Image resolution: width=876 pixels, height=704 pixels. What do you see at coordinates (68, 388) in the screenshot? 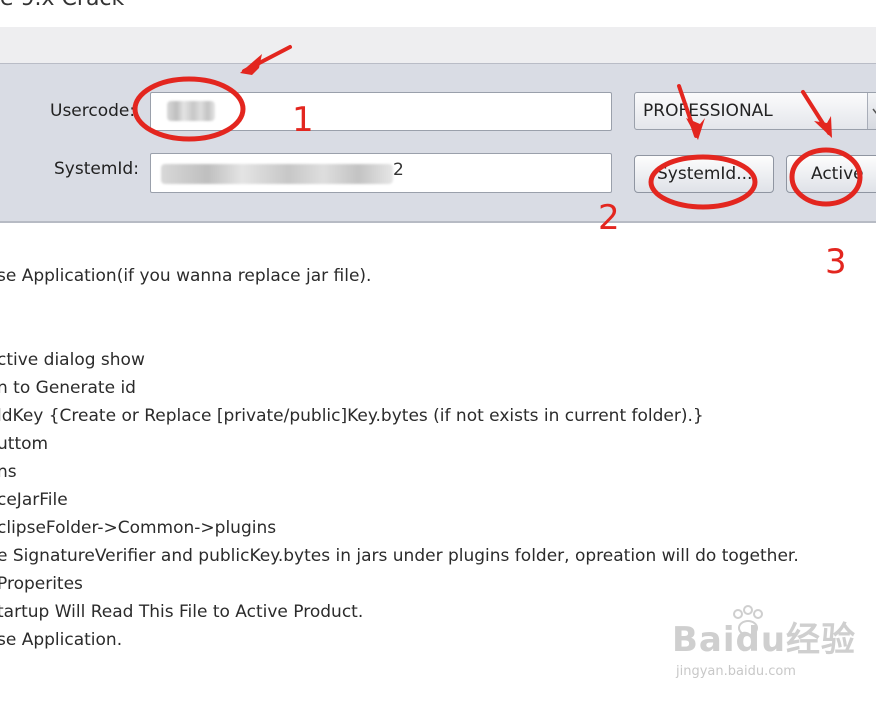
I see `instruction-line: n to Generate id` at bounding box center [68, 388].